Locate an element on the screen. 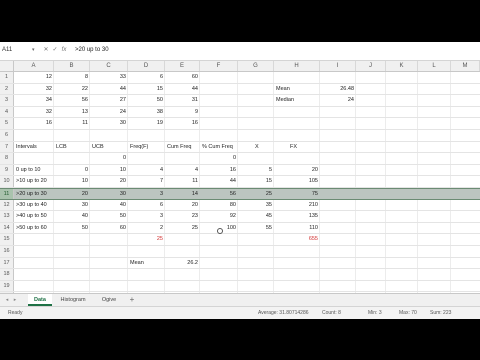 This screenshot has width=480, height=360. cell-b2: 22 is located at coordinates (72, 89).